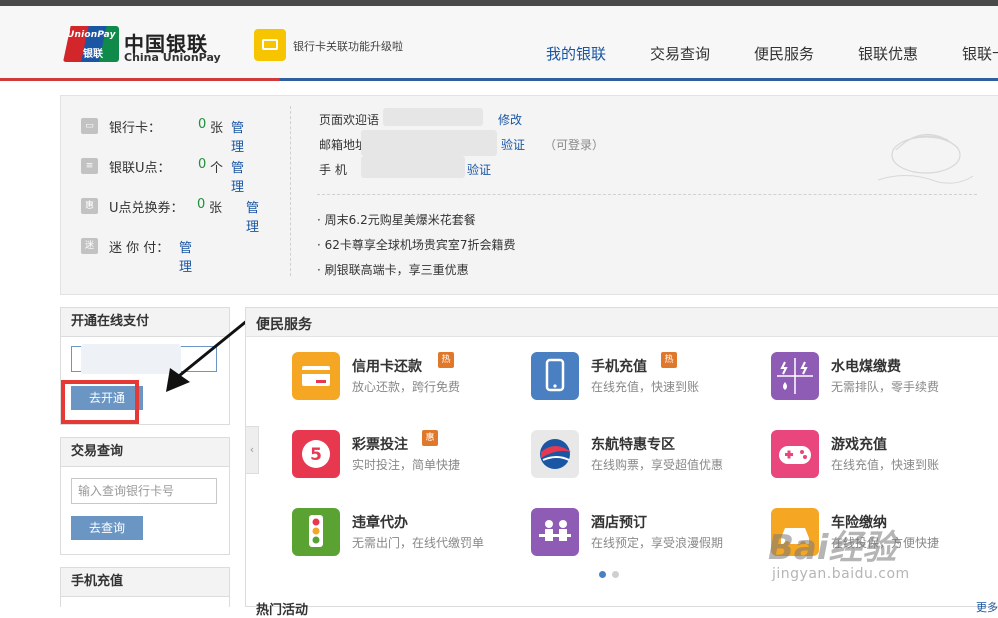  What do you see at coordinates (619, 367) in the screenshot?
I see `service-name: 手机充值` at bounding box center [619, 367].